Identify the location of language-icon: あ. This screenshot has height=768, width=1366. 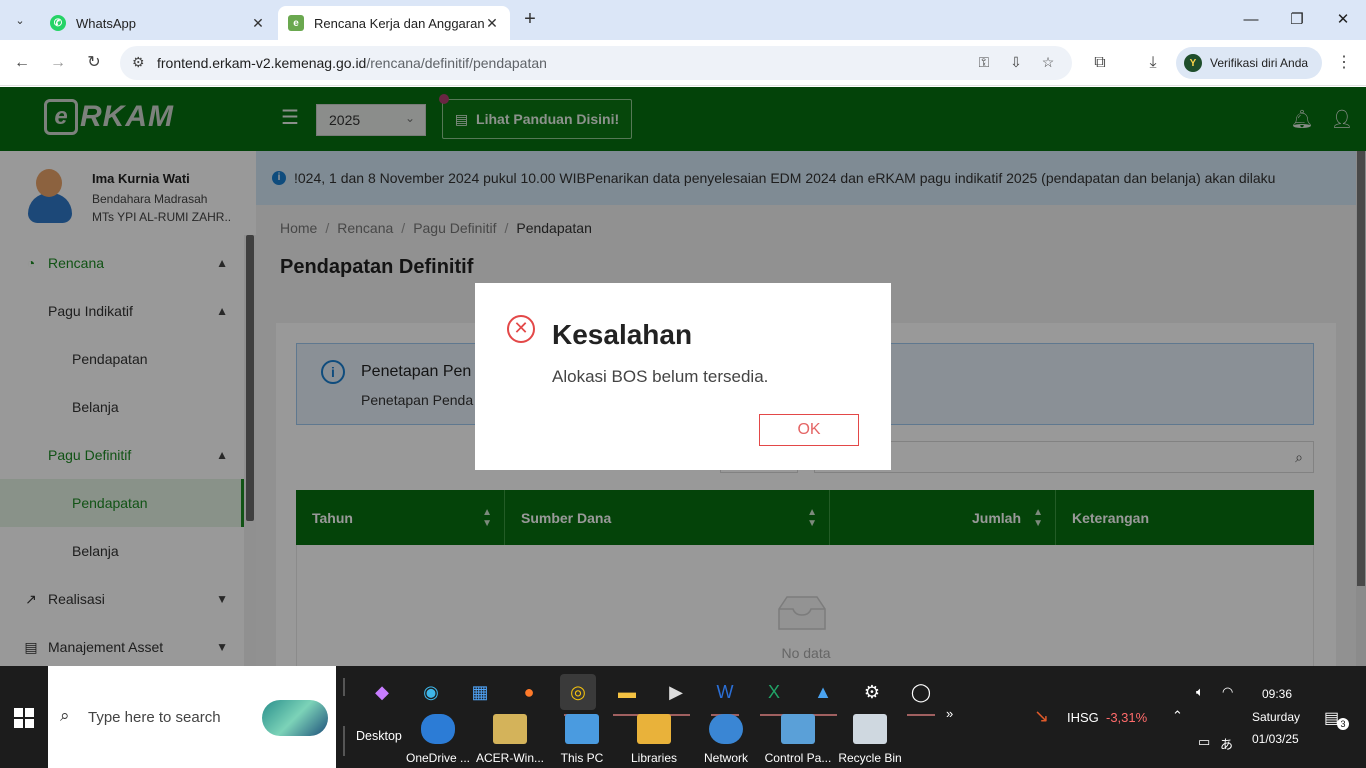
(1226, 743).